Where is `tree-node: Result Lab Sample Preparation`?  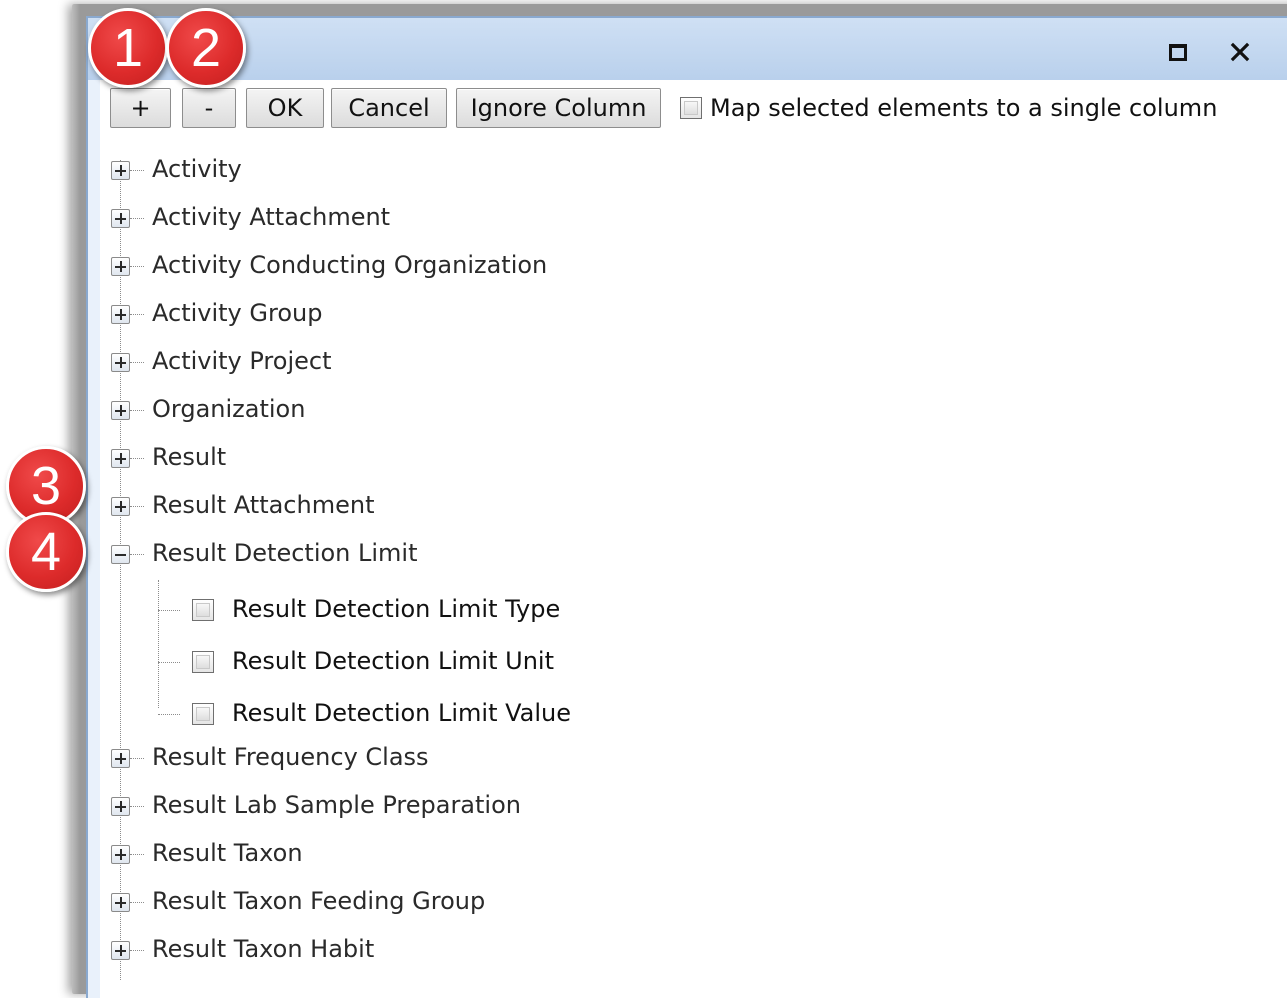
tree-node: Result Lab Sample Preparation is located at coordinates (500, 808).